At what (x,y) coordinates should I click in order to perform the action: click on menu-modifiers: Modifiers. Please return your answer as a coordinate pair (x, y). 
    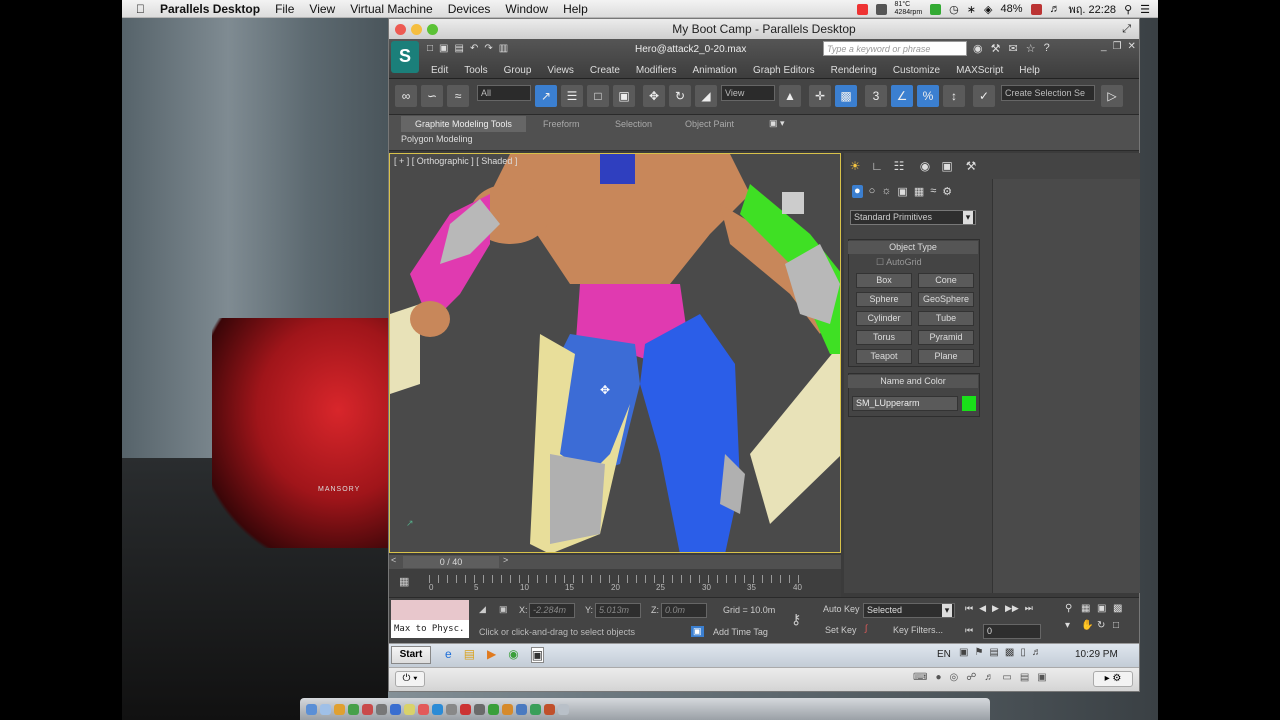
    Looking at the image, I should click on (656, 71).